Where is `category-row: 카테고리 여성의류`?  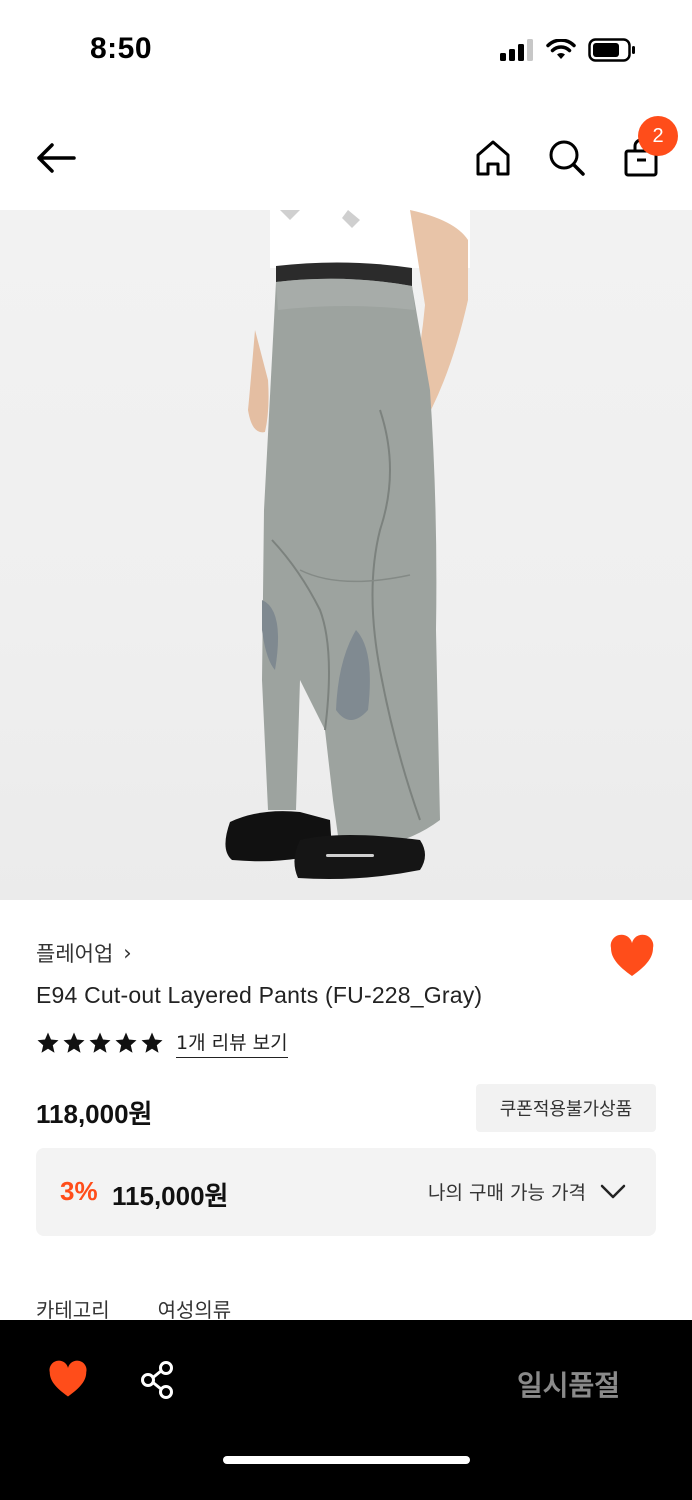 category-row: 카테고리 여성의류 is located at coordinates (133, 1308).